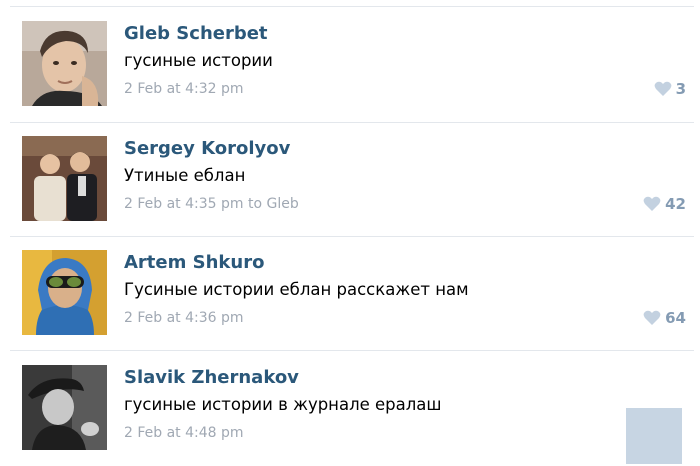 The width and height of the screenshot is (700, 466). What do you see at coordinates (283, 404) in the screenshot?
I see `comment-text: гусиные истории в журнале ералаш` at bounding box center [283, 404].